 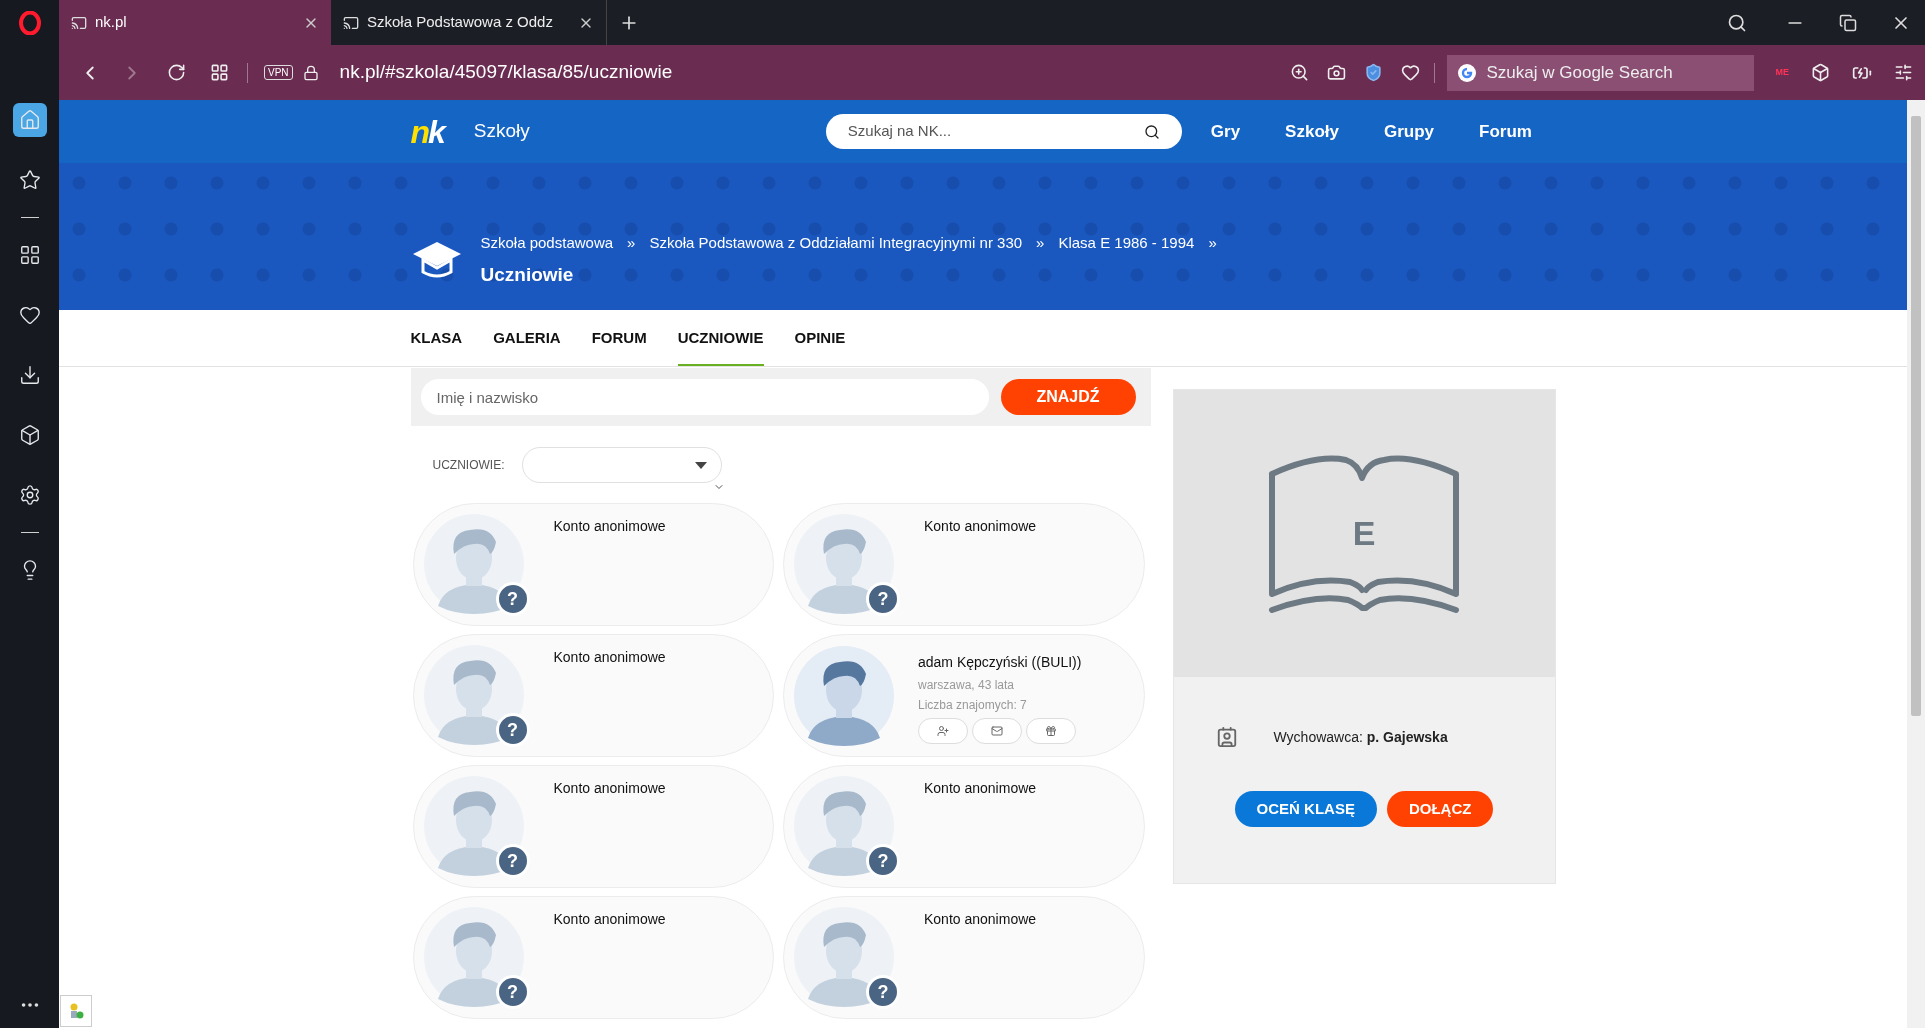 I want to click on student-location-age: warszawa, 43 lata, so click(x=967, y=685).